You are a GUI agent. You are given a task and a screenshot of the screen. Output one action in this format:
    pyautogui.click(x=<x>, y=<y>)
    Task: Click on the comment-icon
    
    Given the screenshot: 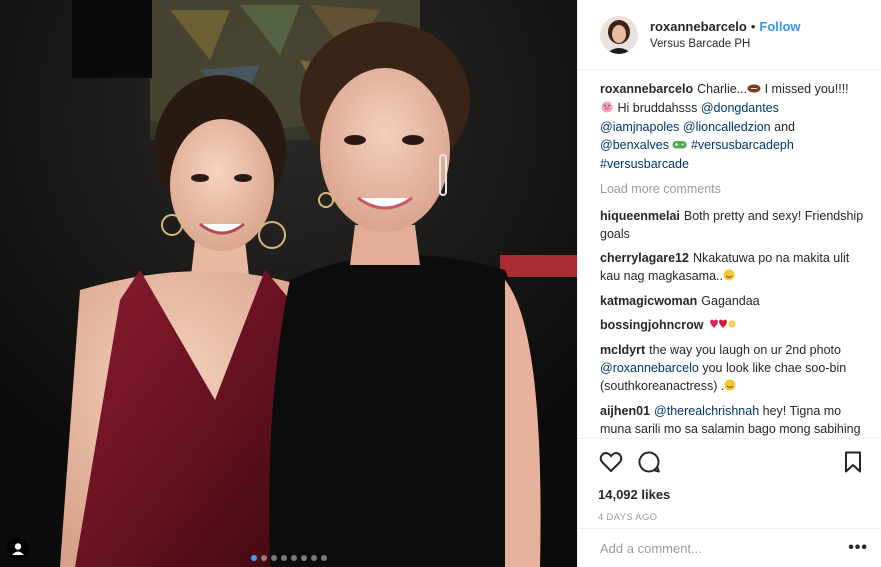 What is the action you would take?
    pyautogui.click(x=649, y=462)
    